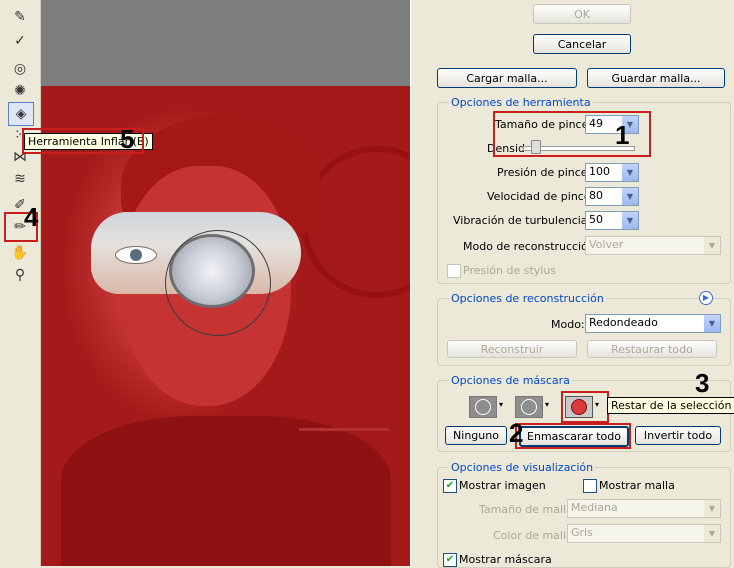 The height and width of the screenshot is (568, 734). I want to click on stylus-label: Presión de stylus, so click(510, 270).